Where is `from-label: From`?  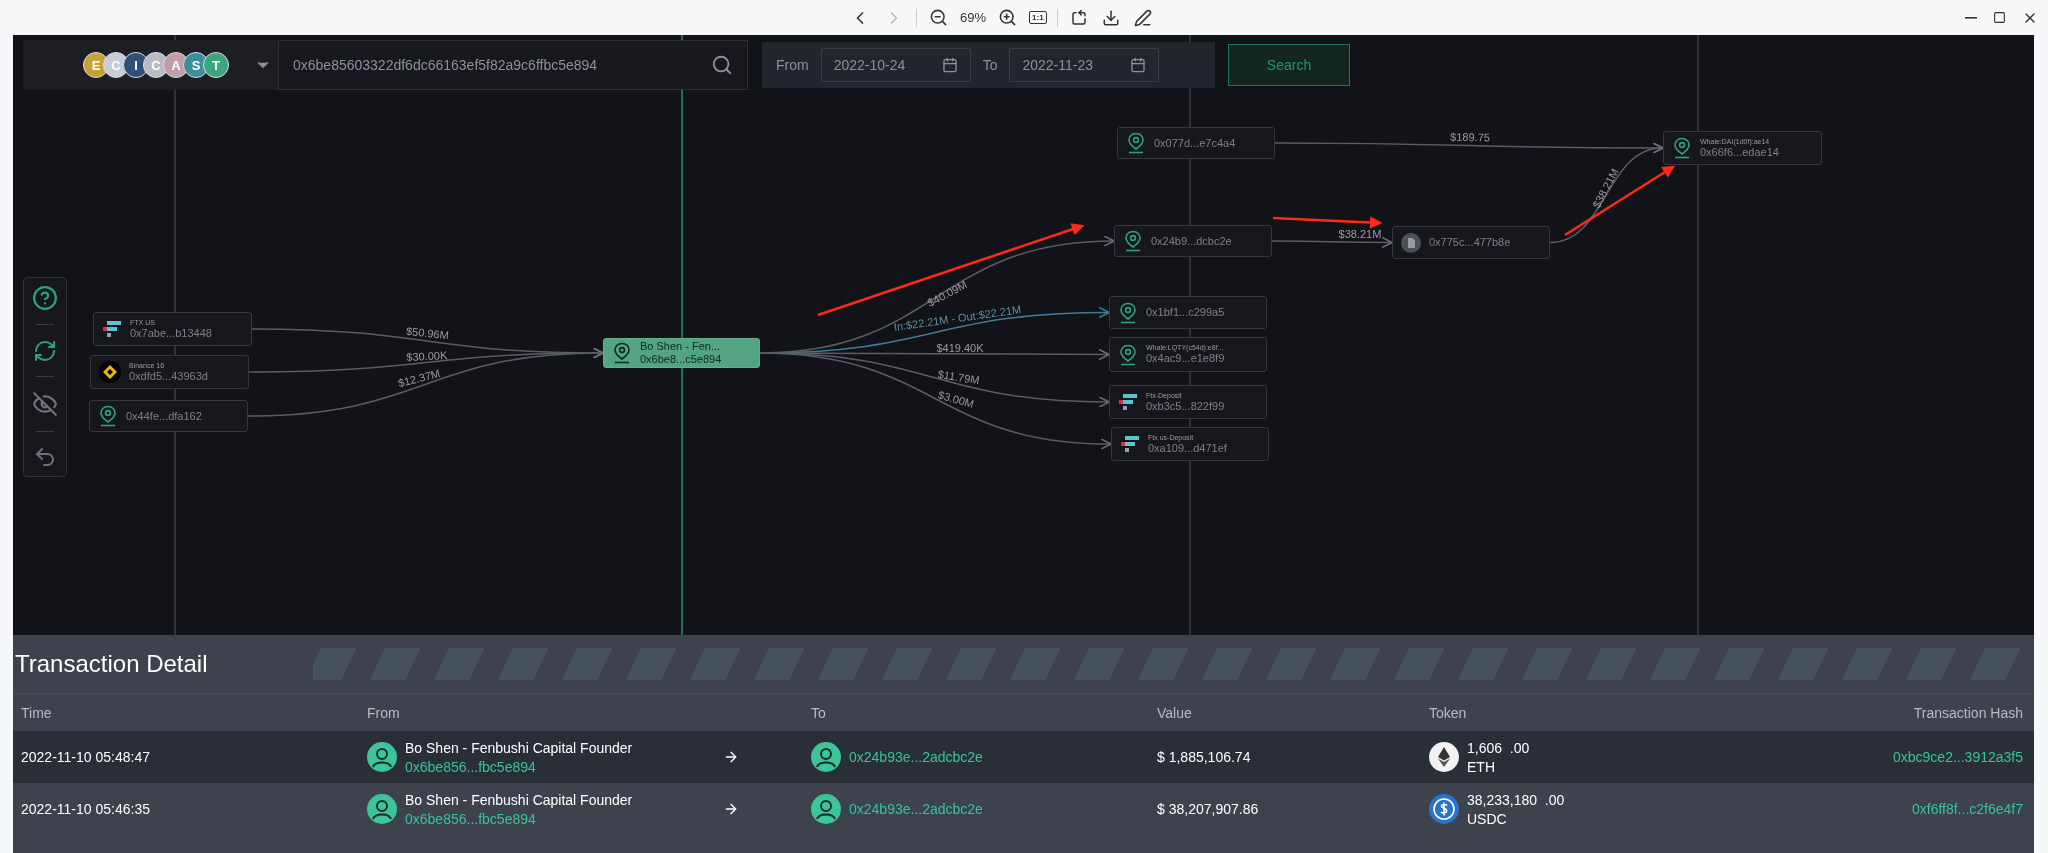
from-label: From is located at coordinates (792, 65).